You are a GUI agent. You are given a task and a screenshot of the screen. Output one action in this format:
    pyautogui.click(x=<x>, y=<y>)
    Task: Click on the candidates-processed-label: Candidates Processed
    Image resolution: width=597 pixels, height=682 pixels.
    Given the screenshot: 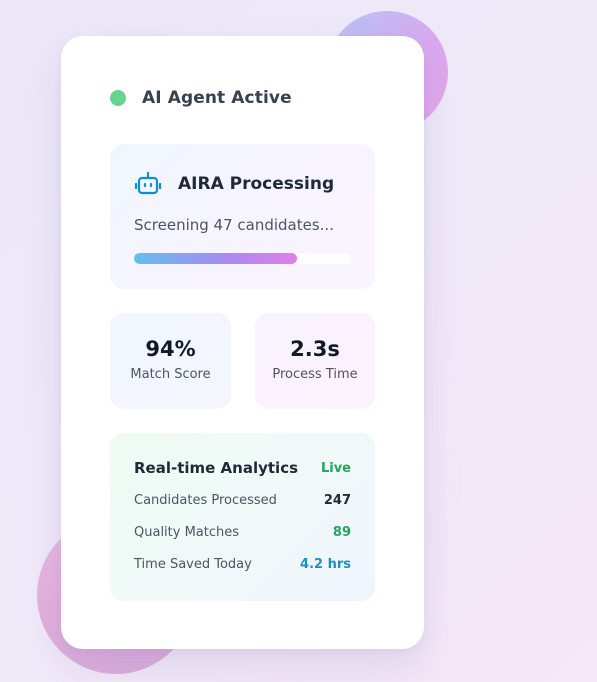 What is the action you would take?
    pyautogui.click(x=205, y=500)
    